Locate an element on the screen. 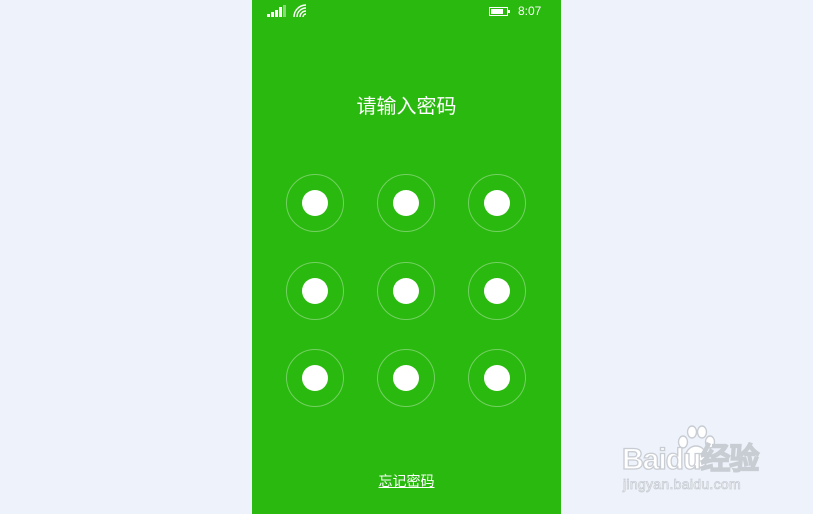 Image resolution: width=813 pixels, height=514 pixels. watermark-url: jingyan.baidu.com is located at coordinates (682, 484).